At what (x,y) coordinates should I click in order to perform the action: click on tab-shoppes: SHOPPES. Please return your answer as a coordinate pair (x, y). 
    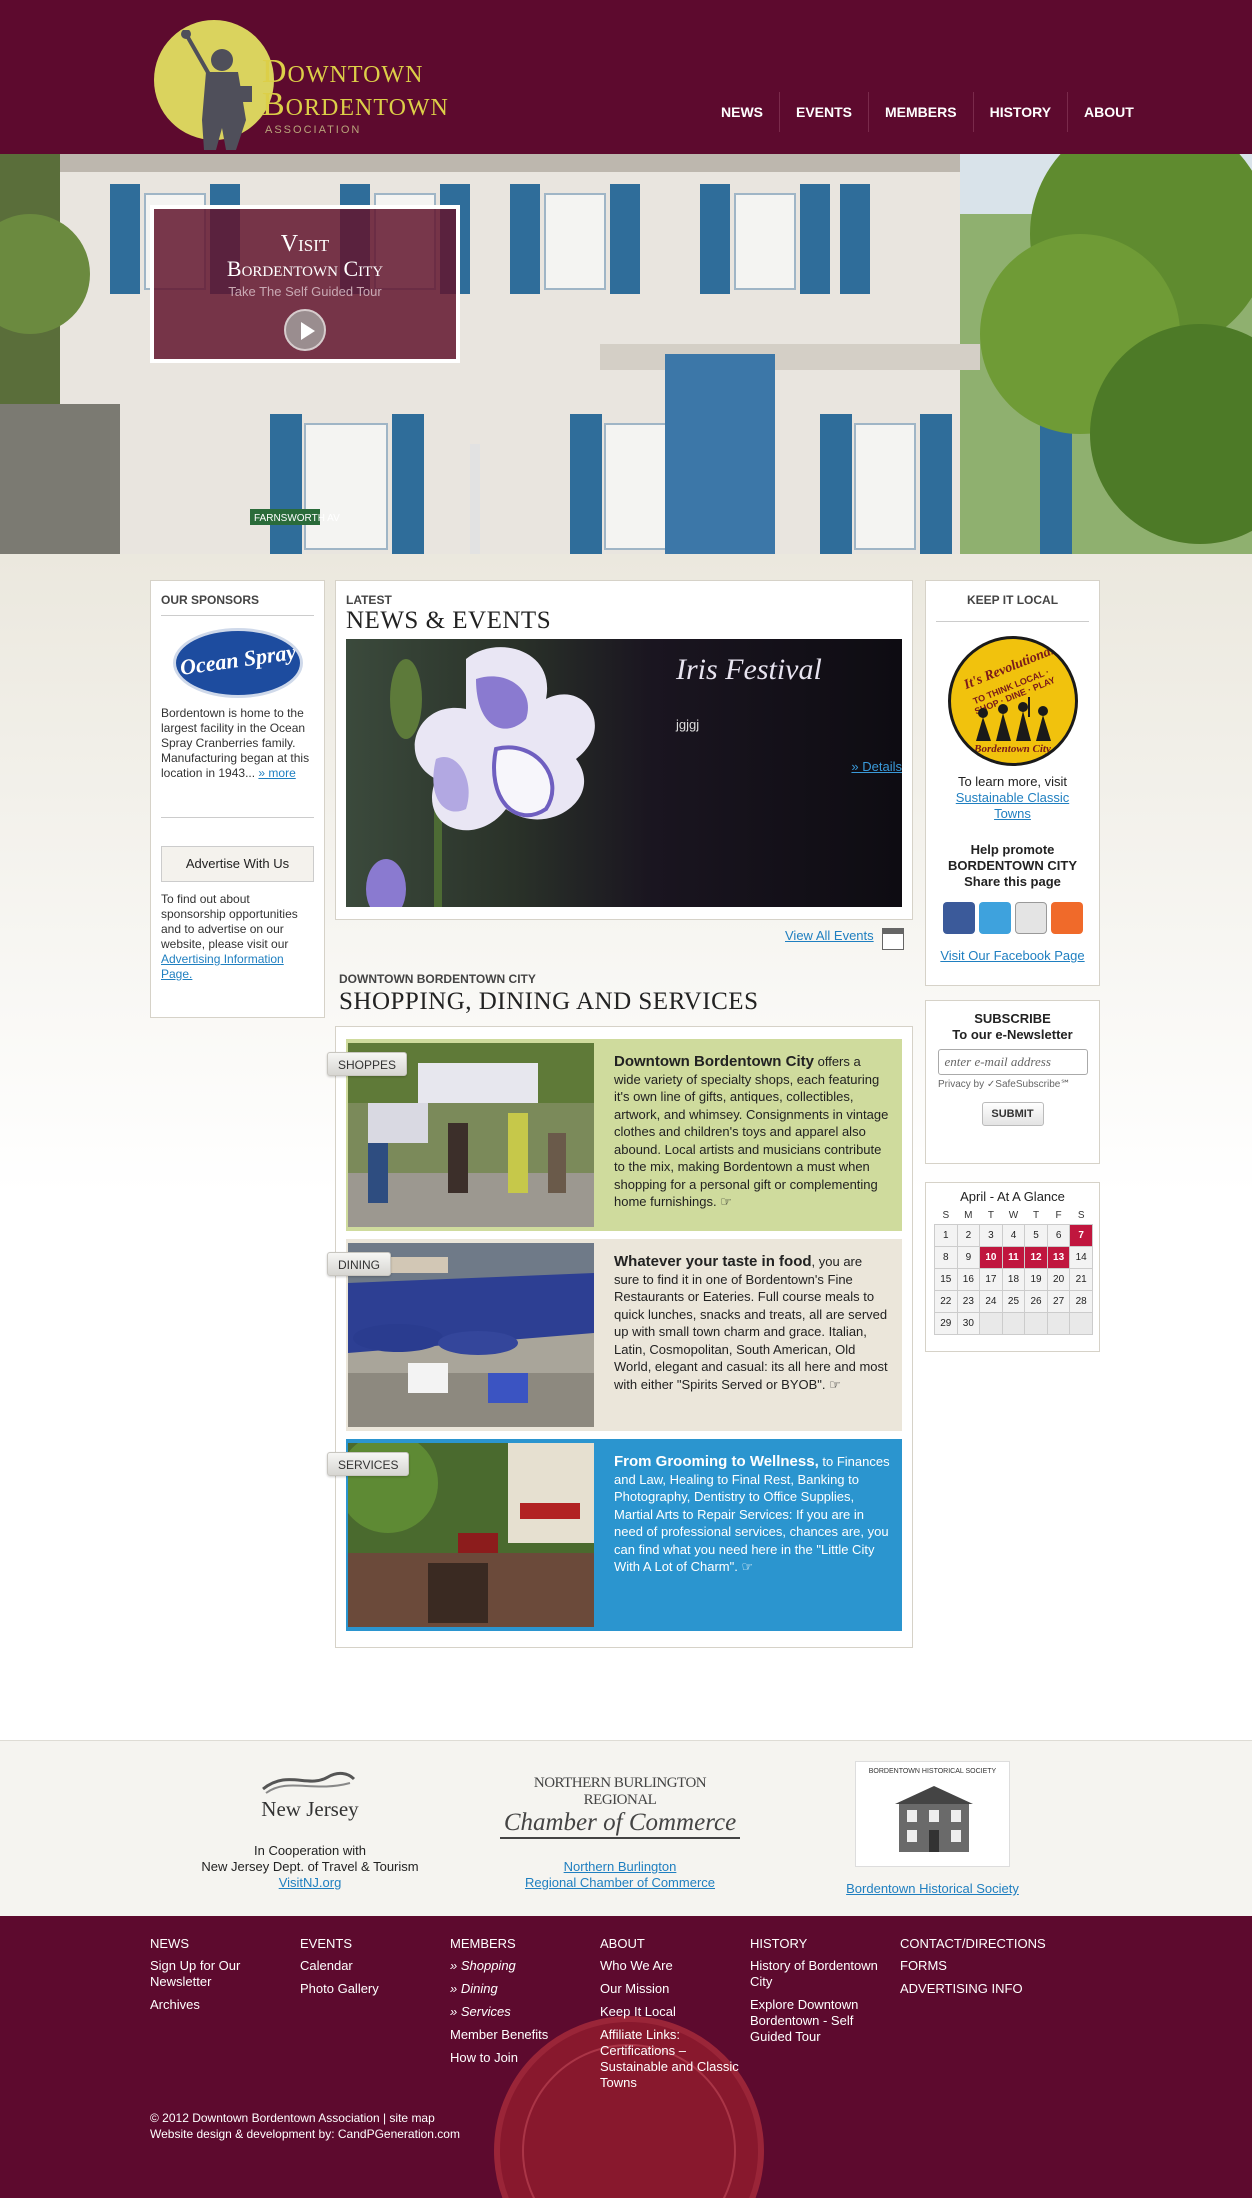
    Looking at the image, I should click on (367, 1064).